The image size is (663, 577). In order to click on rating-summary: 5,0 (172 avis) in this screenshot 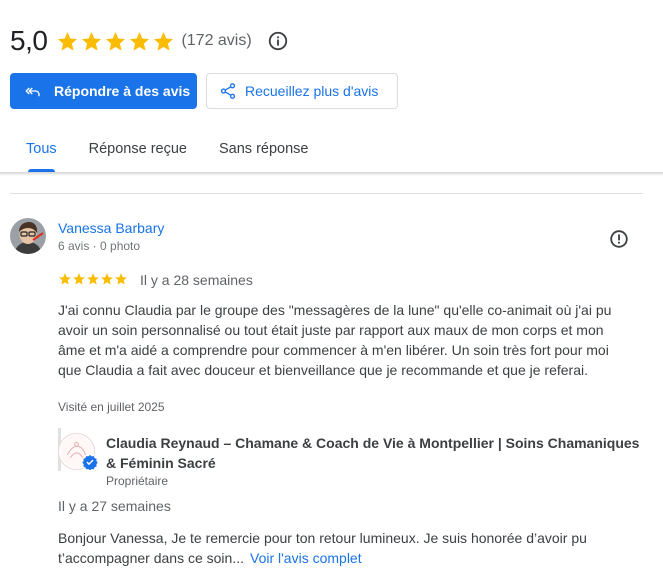, I will do `click(149, 41)`.